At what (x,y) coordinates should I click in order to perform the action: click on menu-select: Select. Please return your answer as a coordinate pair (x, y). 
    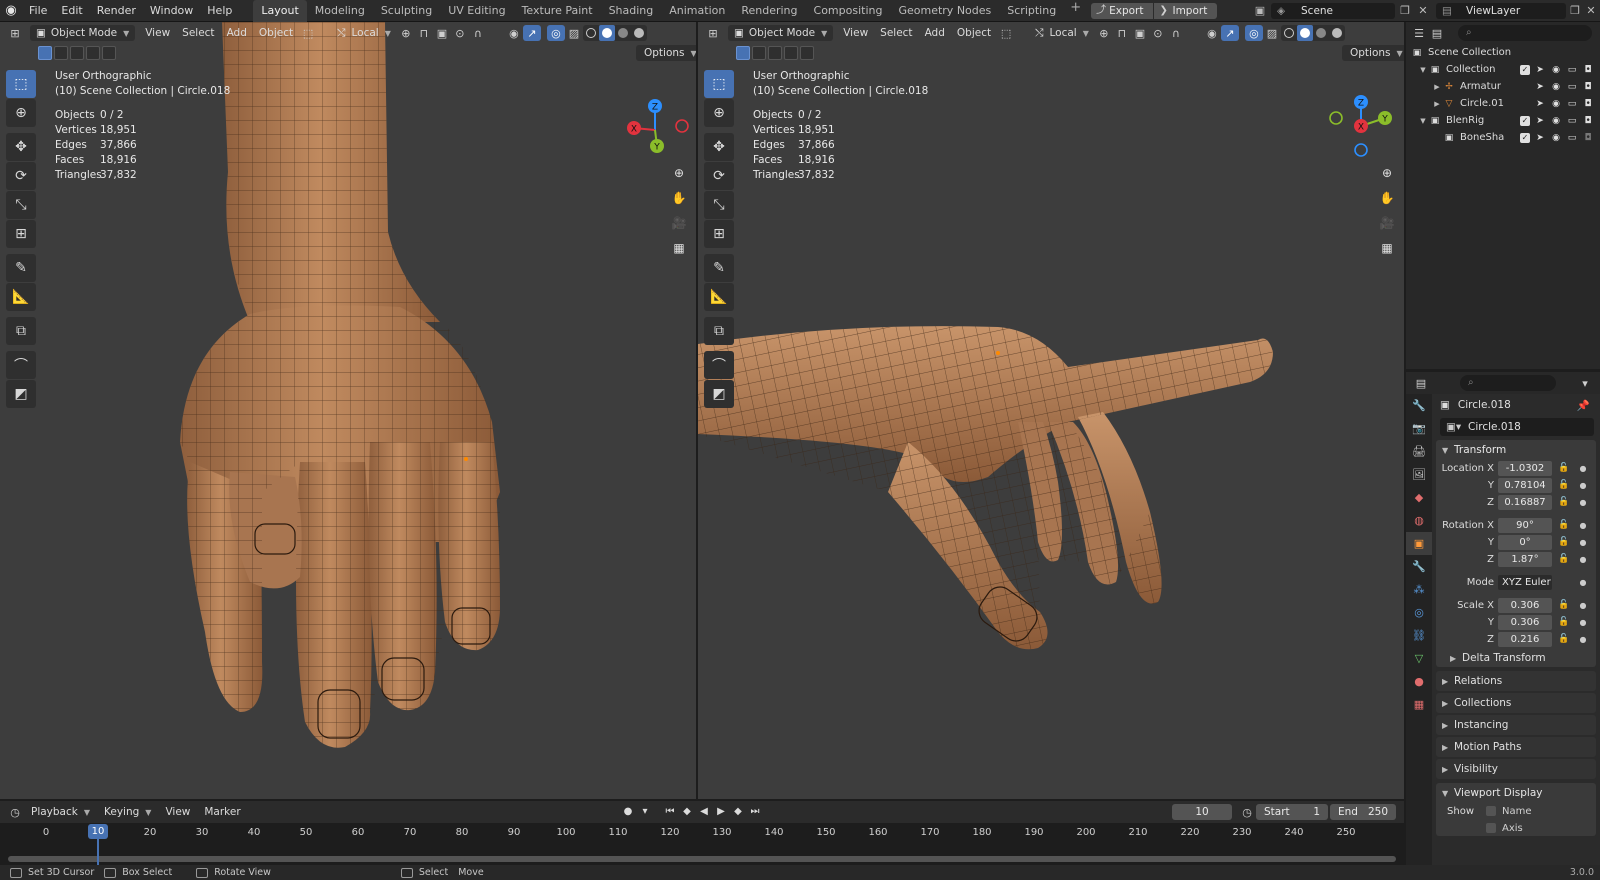
    Looking at the image, I should click on (198, 33).